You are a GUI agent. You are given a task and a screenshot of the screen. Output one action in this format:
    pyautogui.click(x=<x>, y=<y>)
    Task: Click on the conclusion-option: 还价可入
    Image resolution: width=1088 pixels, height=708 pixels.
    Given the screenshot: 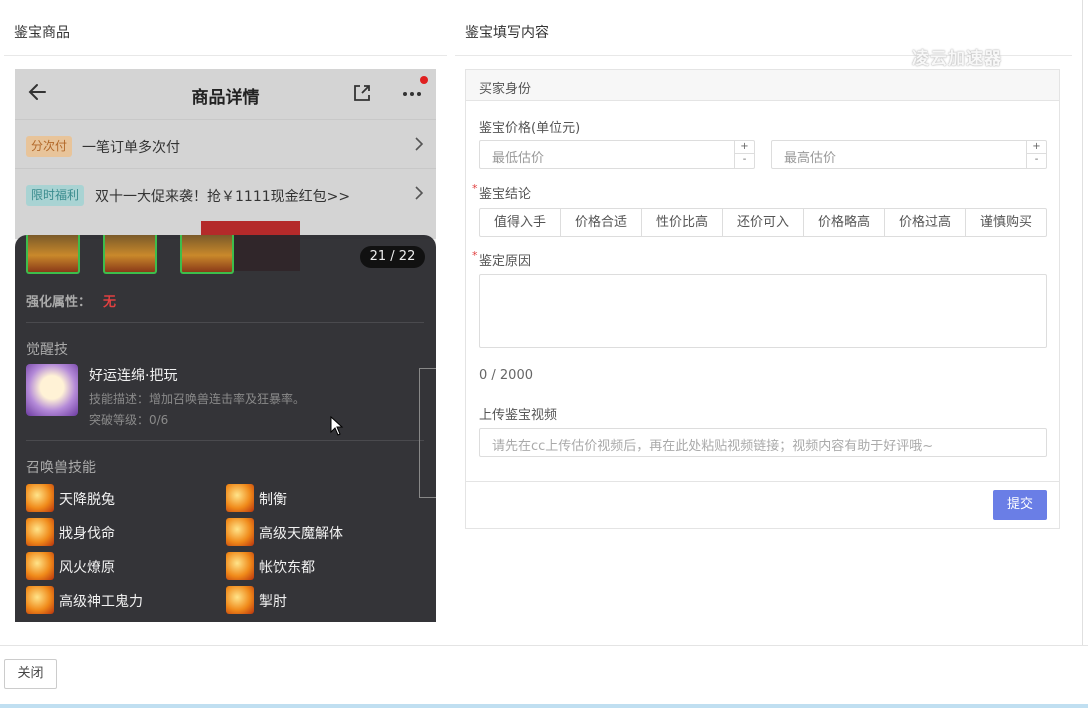 What is the action you would take?
    pyautogui.click(x=763, y=222)
    